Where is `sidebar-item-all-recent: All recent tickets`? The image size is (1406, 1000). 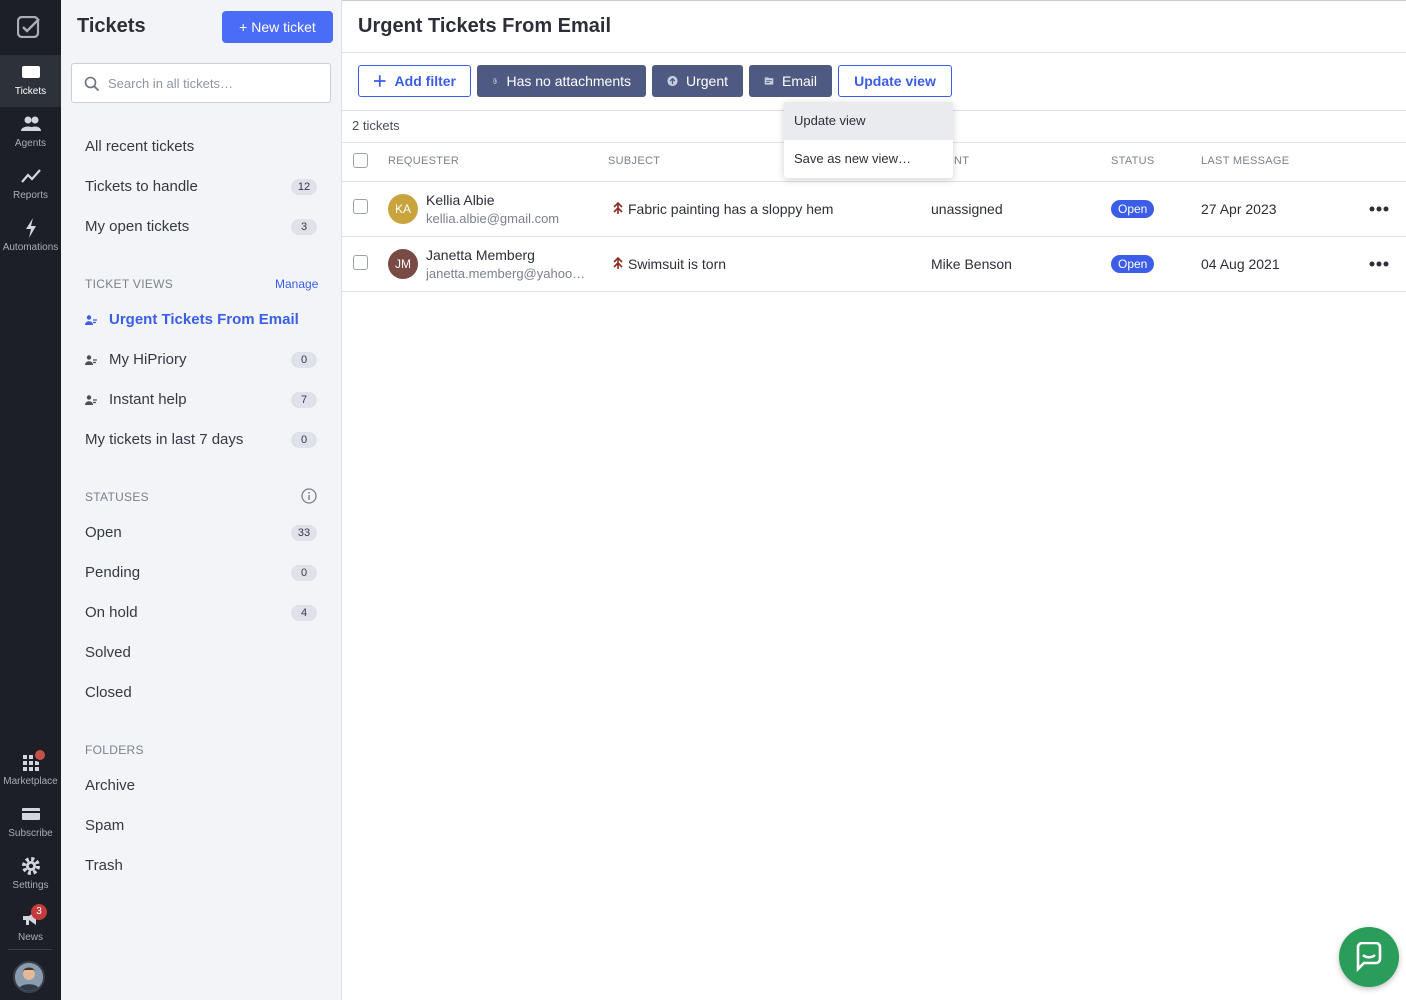 sidebar-item-all-recent: All recent tickets is located at coordinates (201, 147).